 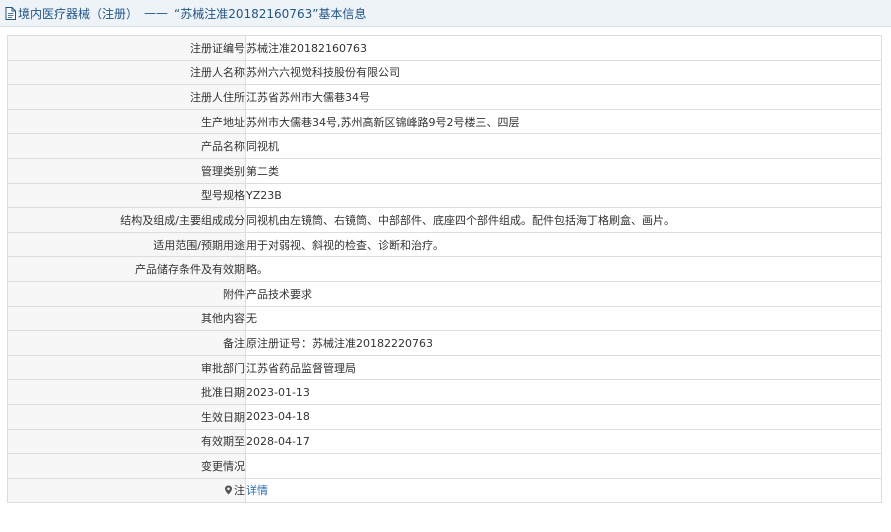 I want to click on field-label: 审批部门, so click(x=126, y=367).